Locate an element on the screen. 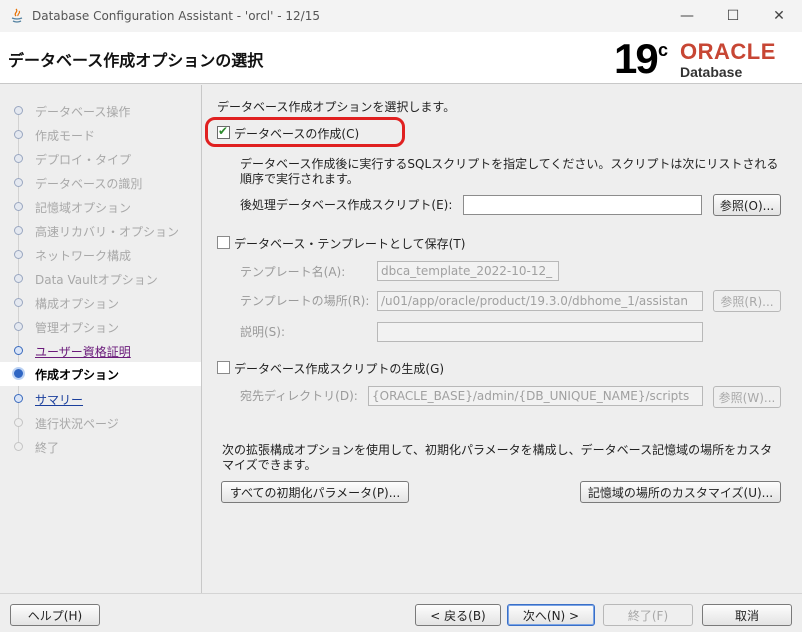 This screenshot has height=632, width=802. logo-version-suffix: c is located at coordinates (663, 50).